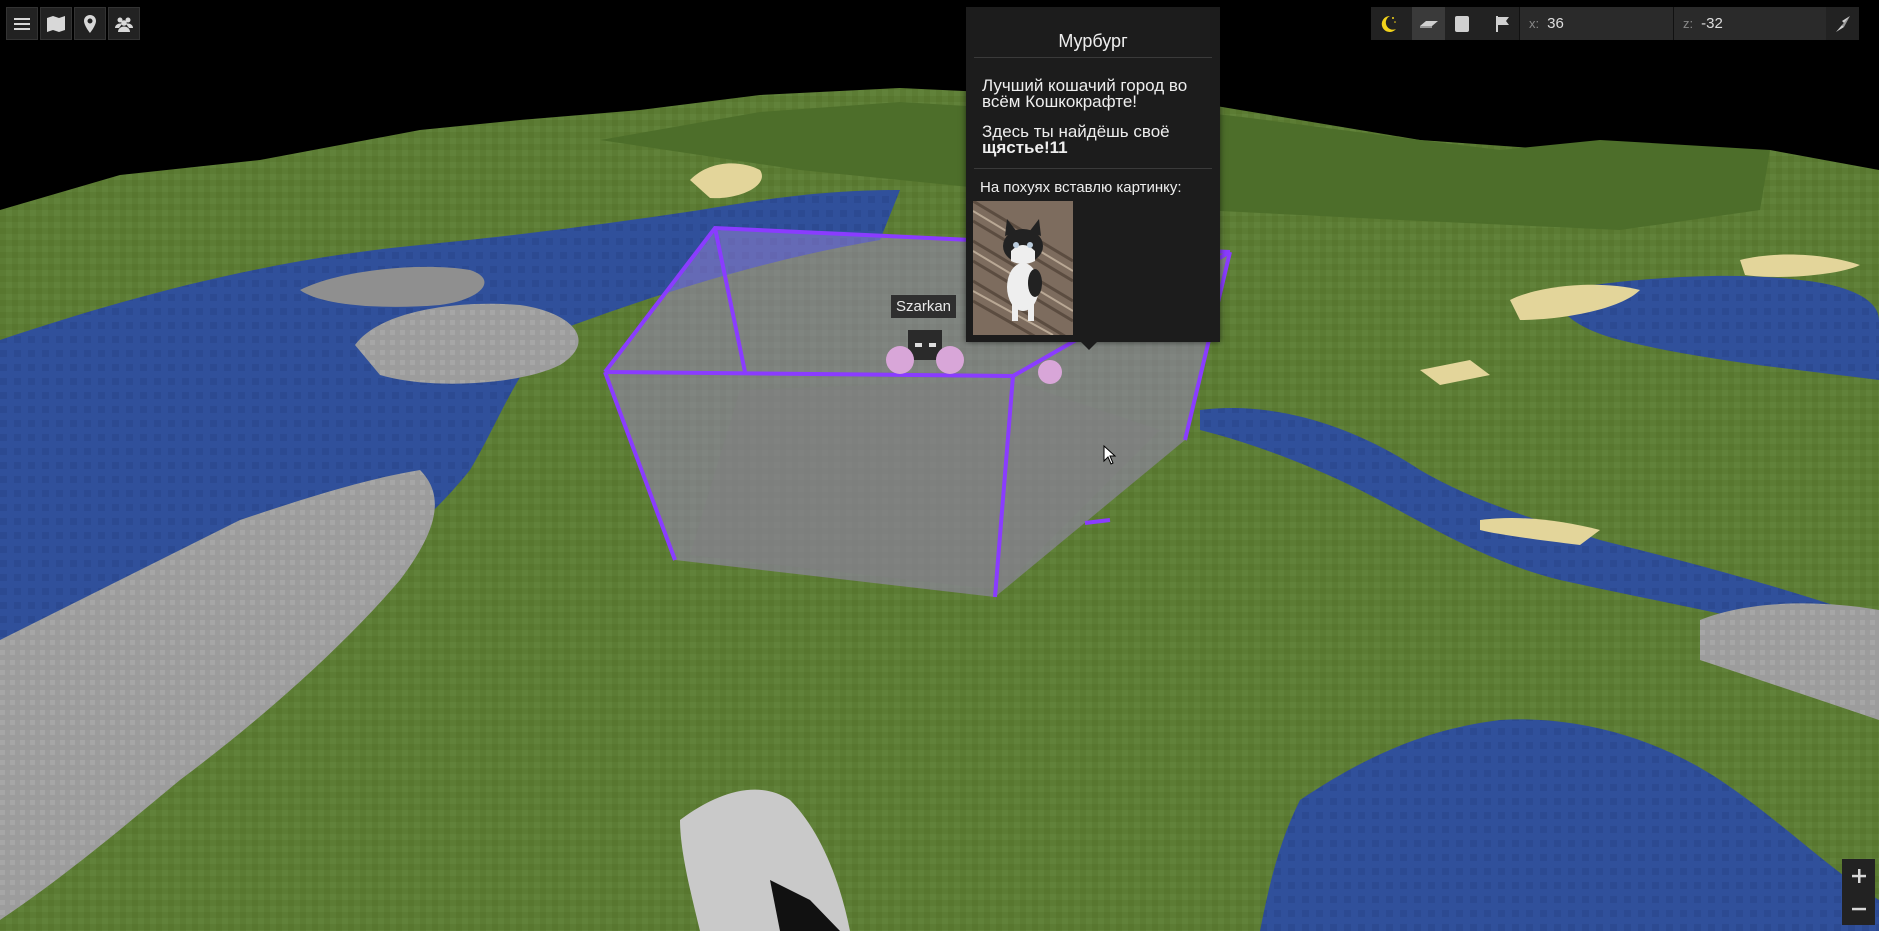 This screenshot has width=1879, height=931. What do you see at coordinates (1110, 455) in the screenshot?
I see `mouse-cursor` at bounding box center [1110, 455].